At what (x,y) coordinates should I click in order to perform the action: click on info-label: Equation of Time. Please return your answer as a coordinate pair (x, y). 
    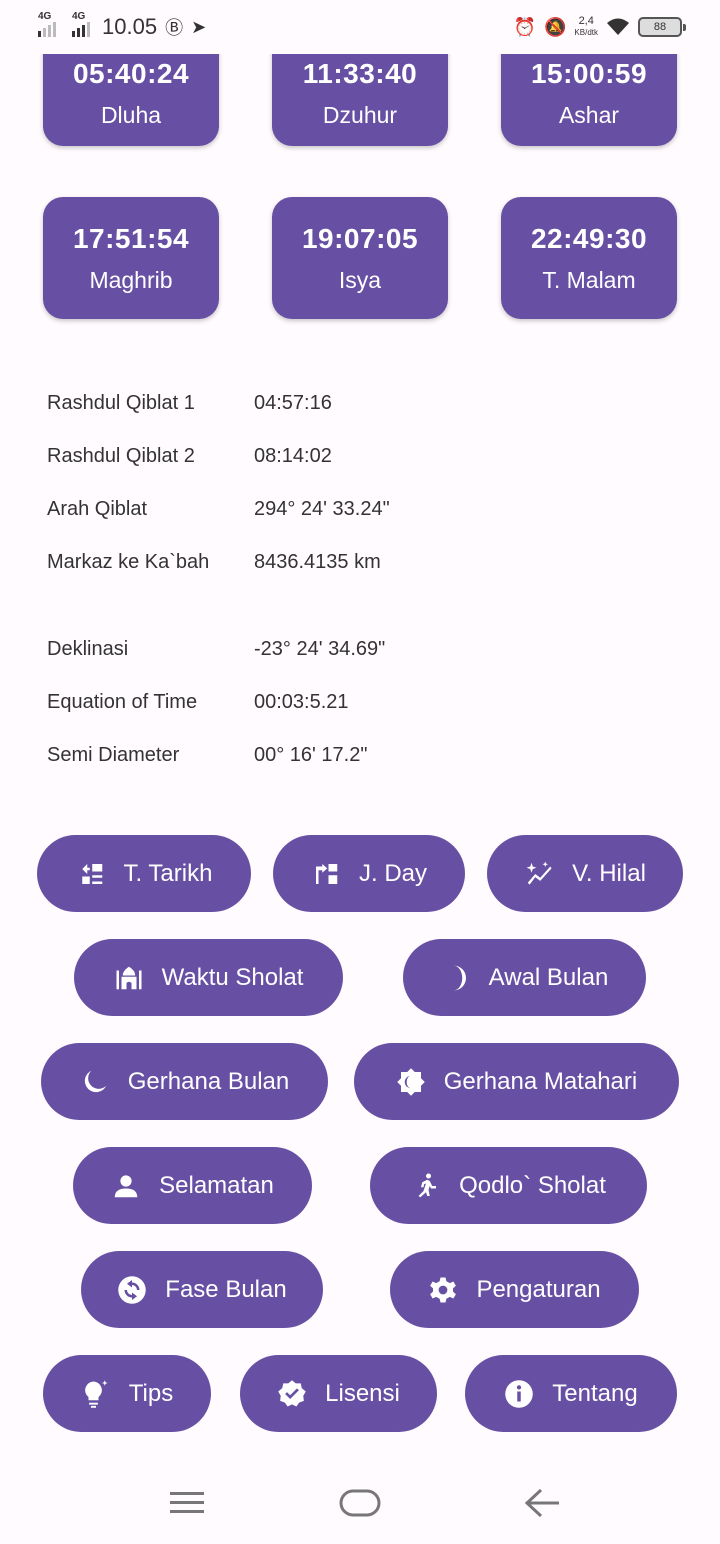
    Looking at the image, I should click on (122, 702).